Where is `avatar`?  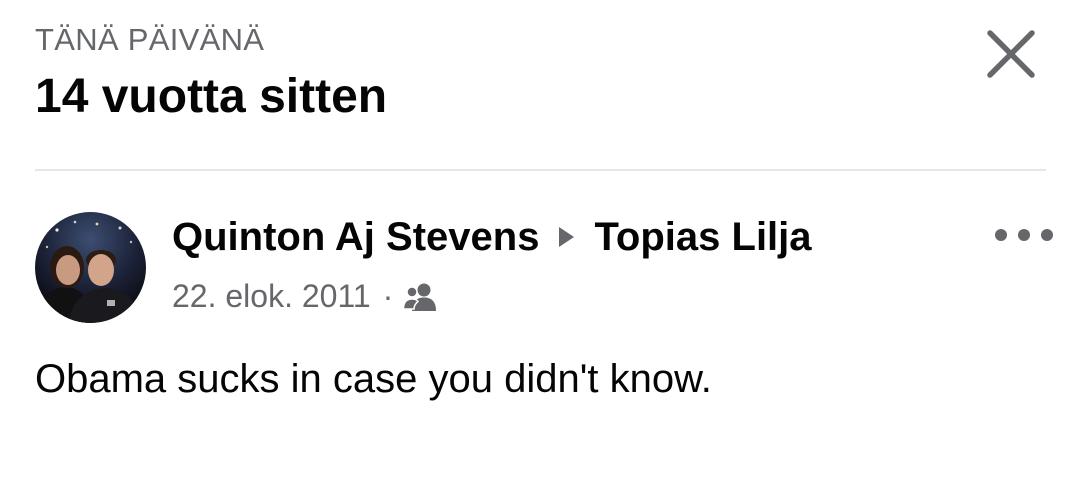
avatar is located at coordinates (90, 267).